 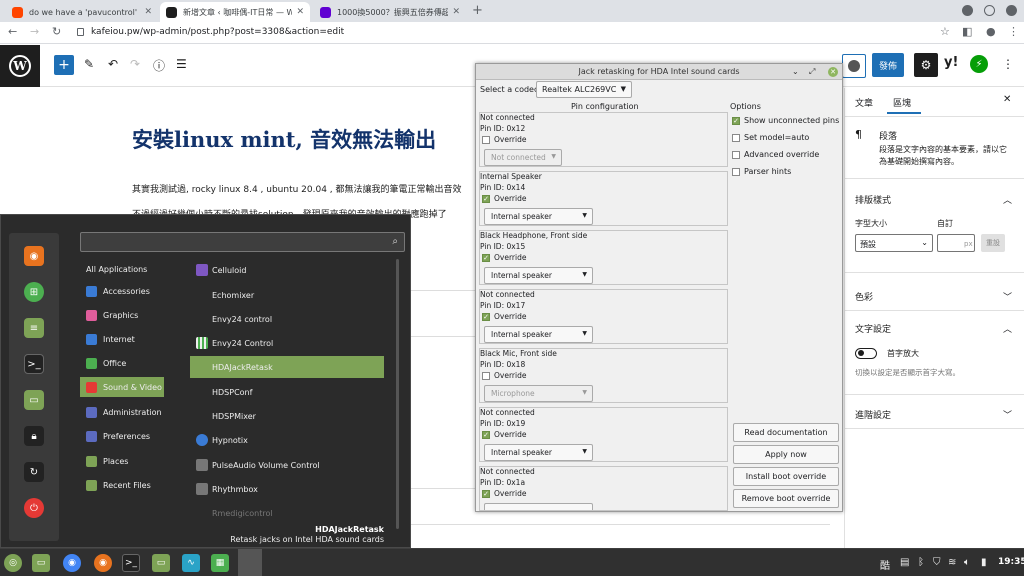 I want to click on close-window-icon, so click(x=1011, y=10).